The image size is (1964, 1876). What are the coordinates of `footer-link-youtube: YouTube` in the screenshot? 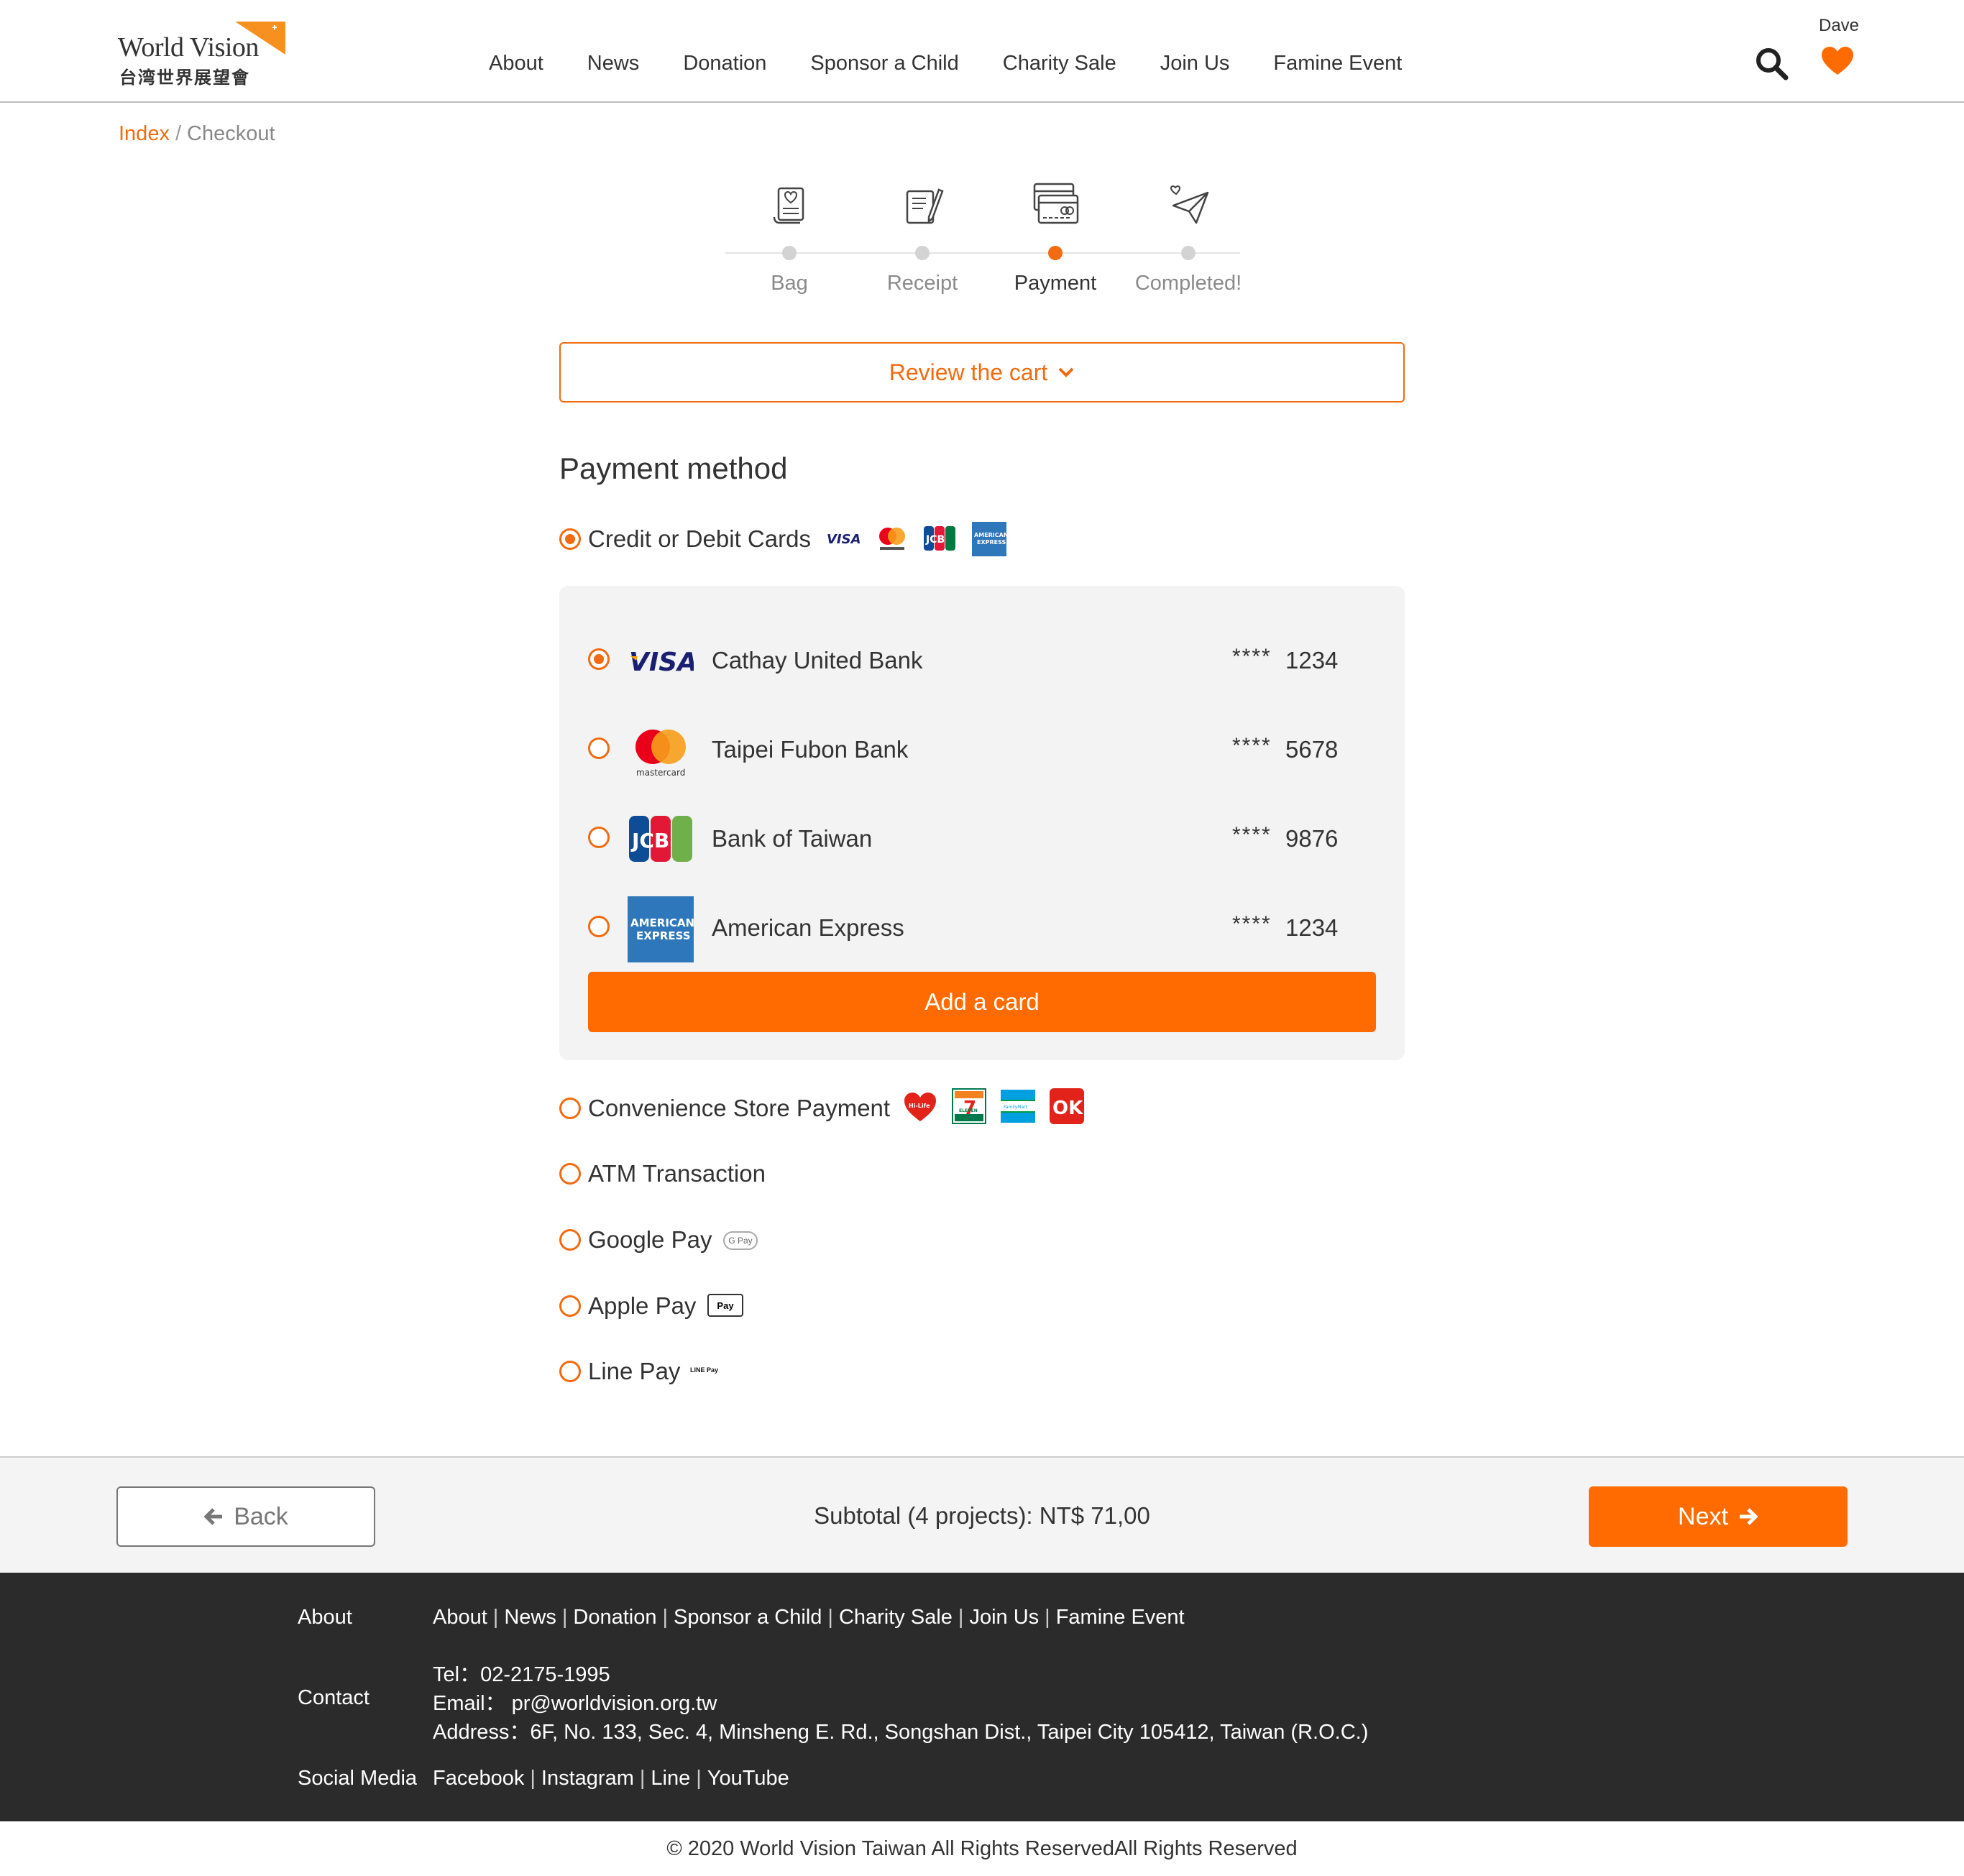 It's located at (748, 1778).